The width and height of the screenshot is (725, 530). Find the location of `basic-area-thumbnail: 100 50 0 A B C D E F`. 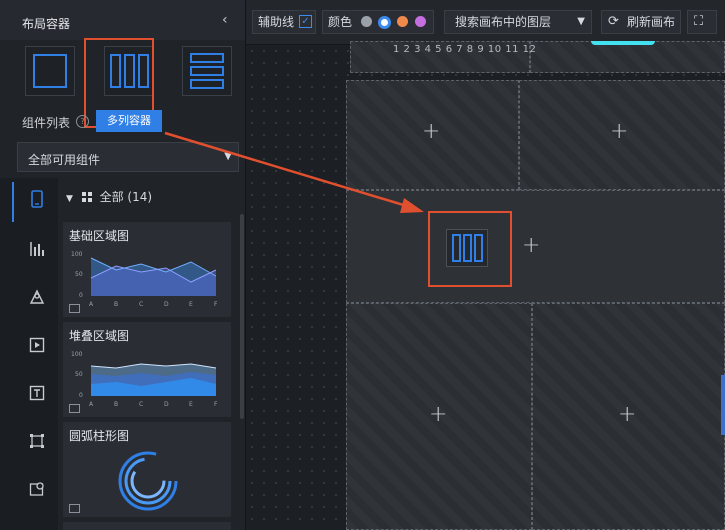

basic-area-thumbnail: 100 50 0 A B C D E F is located at coordinates (144, 279).